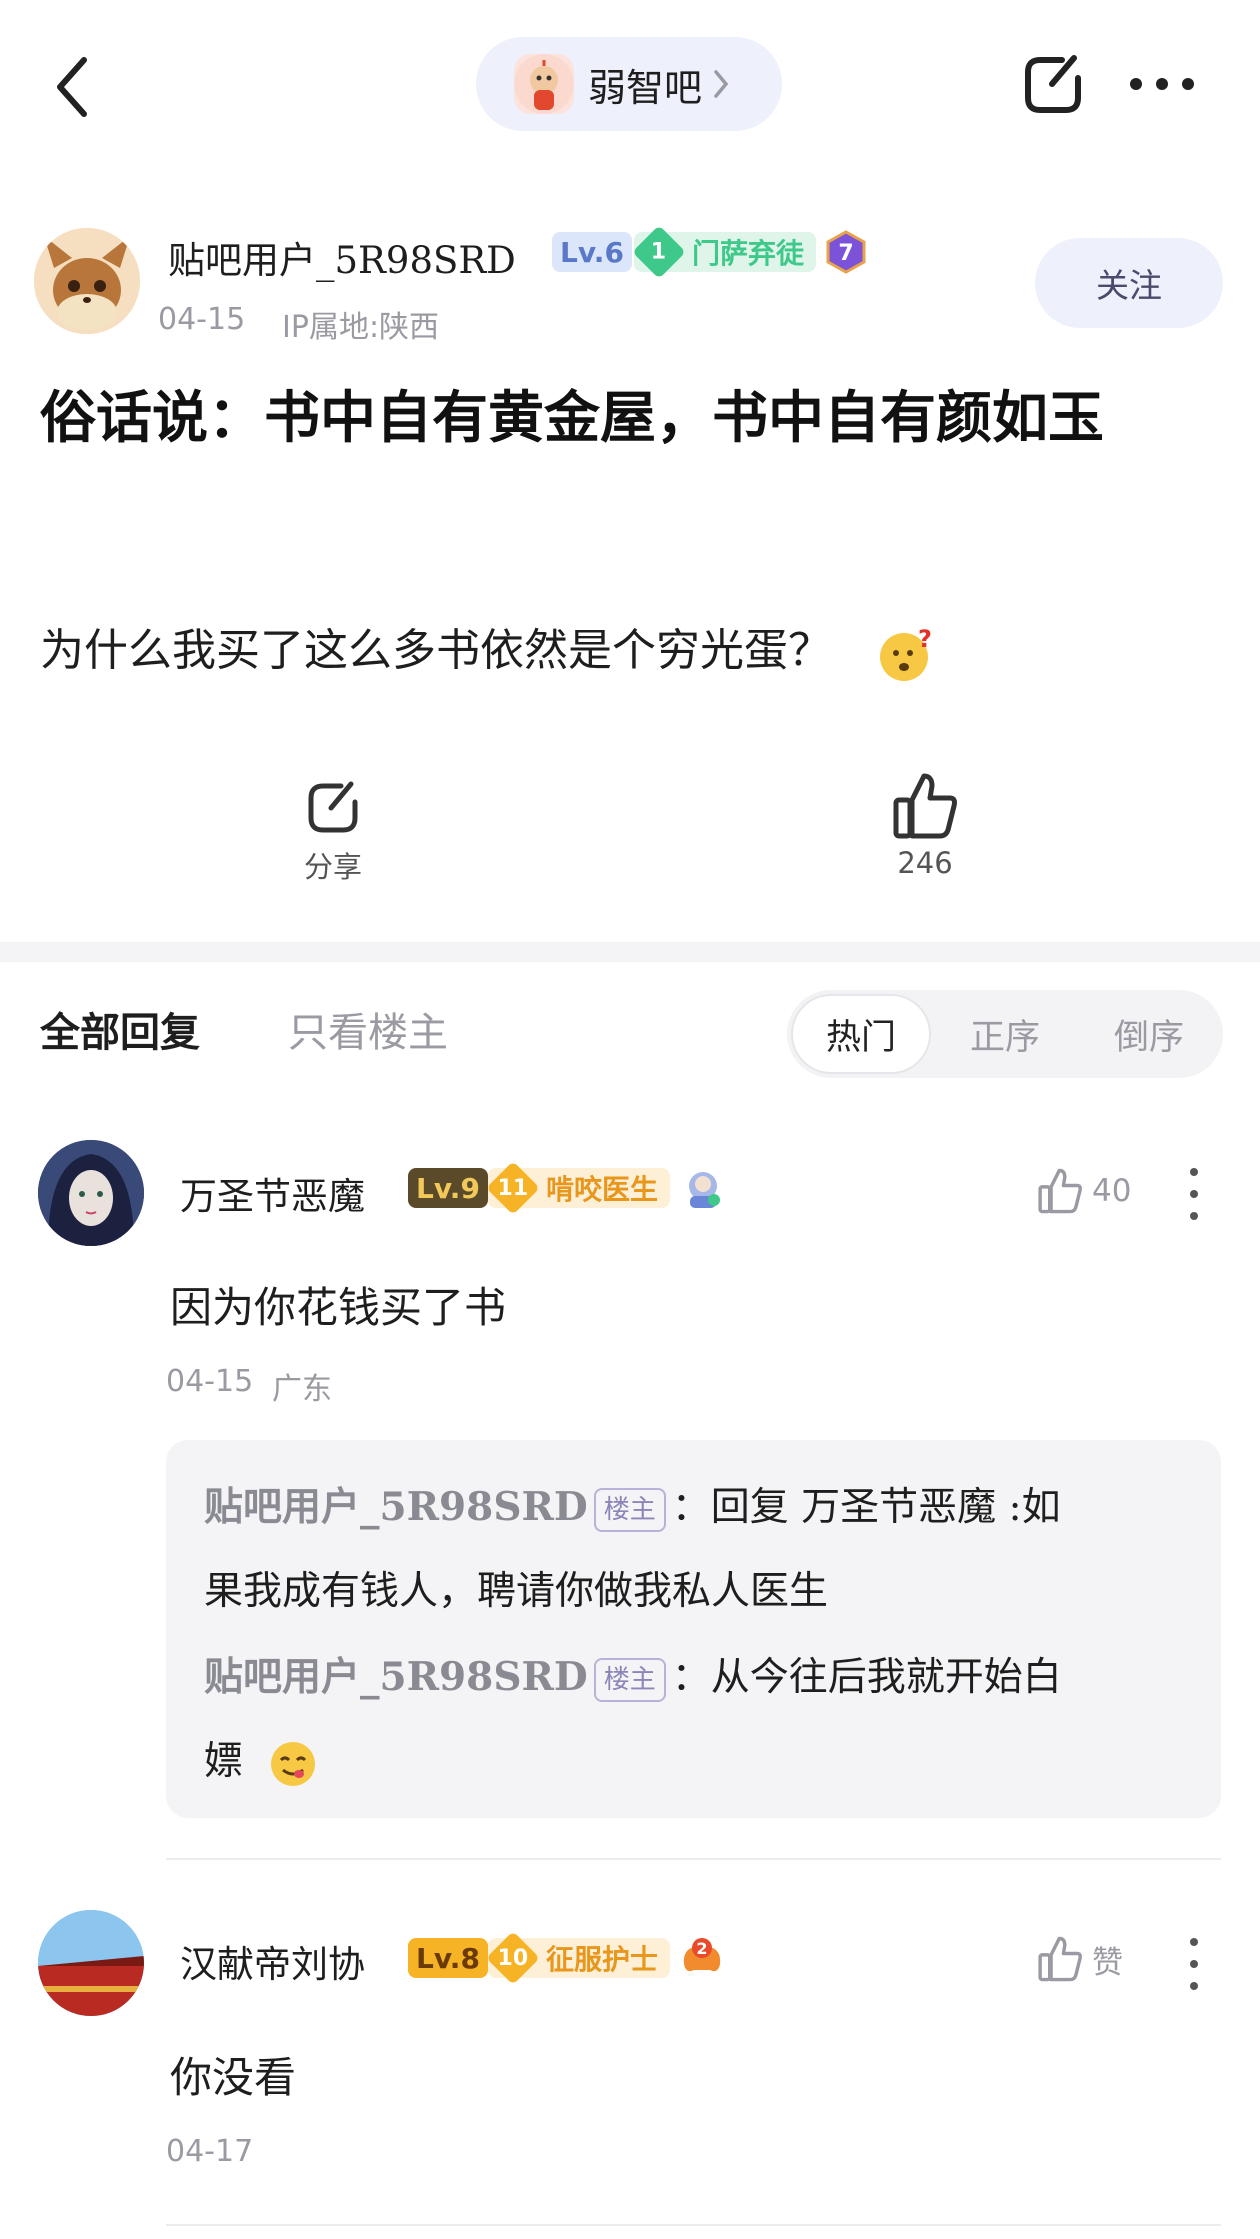  What do you see at coordinates (572, 418) in the screenshot?
I see `post-title: 俗话说：书中自有黄金屋，书中自有颜如玉` at bounding box center [572, 418].